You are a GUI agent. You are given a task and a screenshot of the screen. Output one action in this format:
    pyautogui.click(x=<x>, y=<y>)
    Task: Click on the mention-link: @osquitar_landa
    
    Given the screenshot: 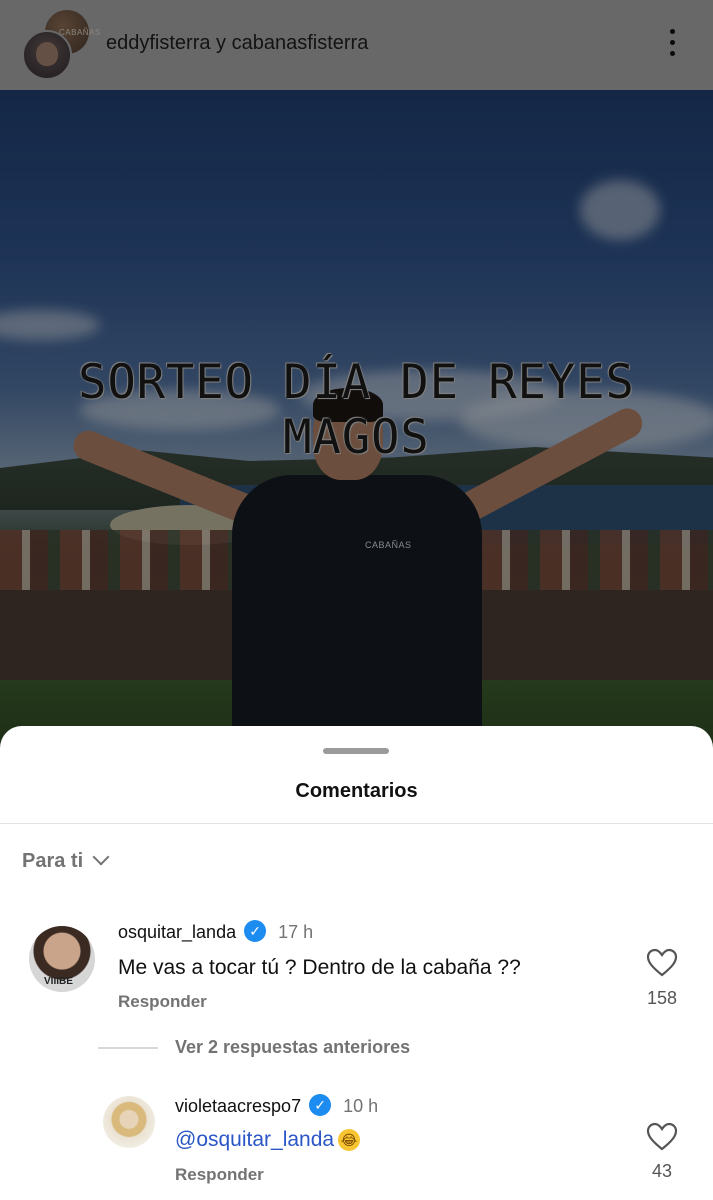 What is the action you would take?
    pyautogui.click(x=254, y=1139)
    